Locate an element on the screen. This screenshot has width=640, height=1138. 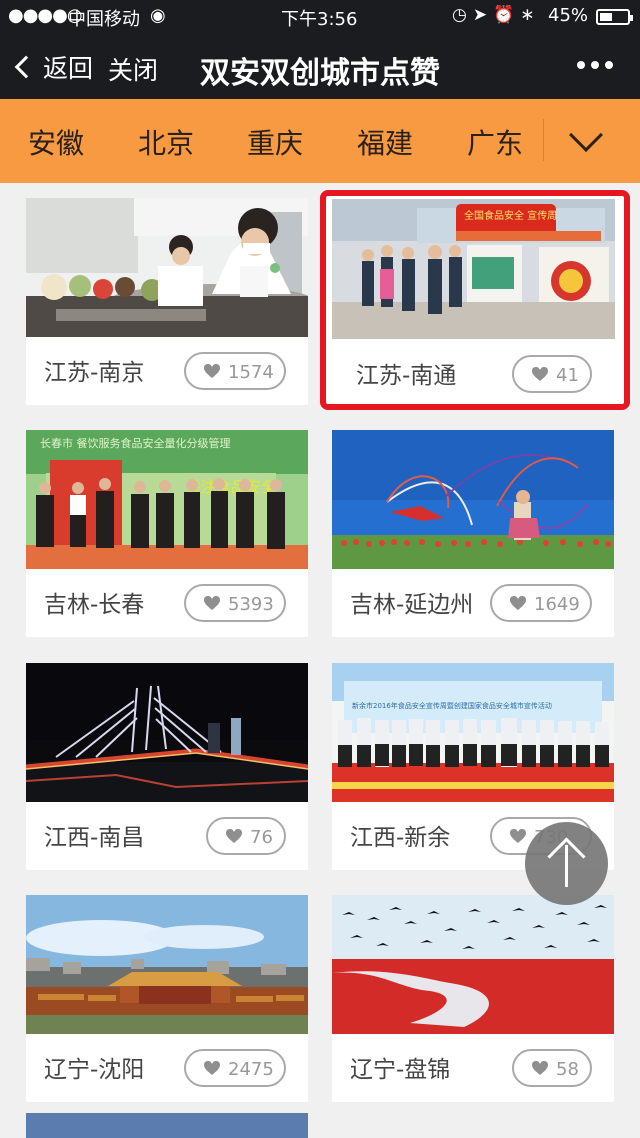
red-beach-photo is located at coordinates (473, 964).